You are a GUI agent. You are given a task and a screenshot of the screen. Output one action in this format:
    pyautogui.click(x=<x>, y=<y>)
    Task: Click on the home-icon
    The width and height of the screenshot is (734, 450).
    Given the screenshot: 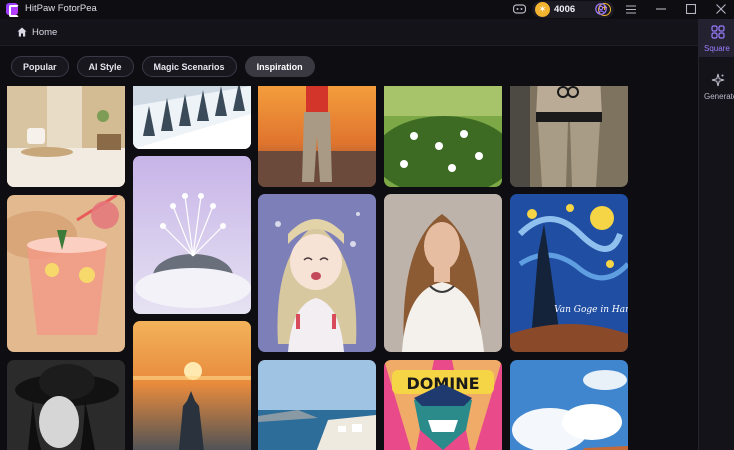 What is the action you would take?
    pyautogui.click(x=22, y=32)
    